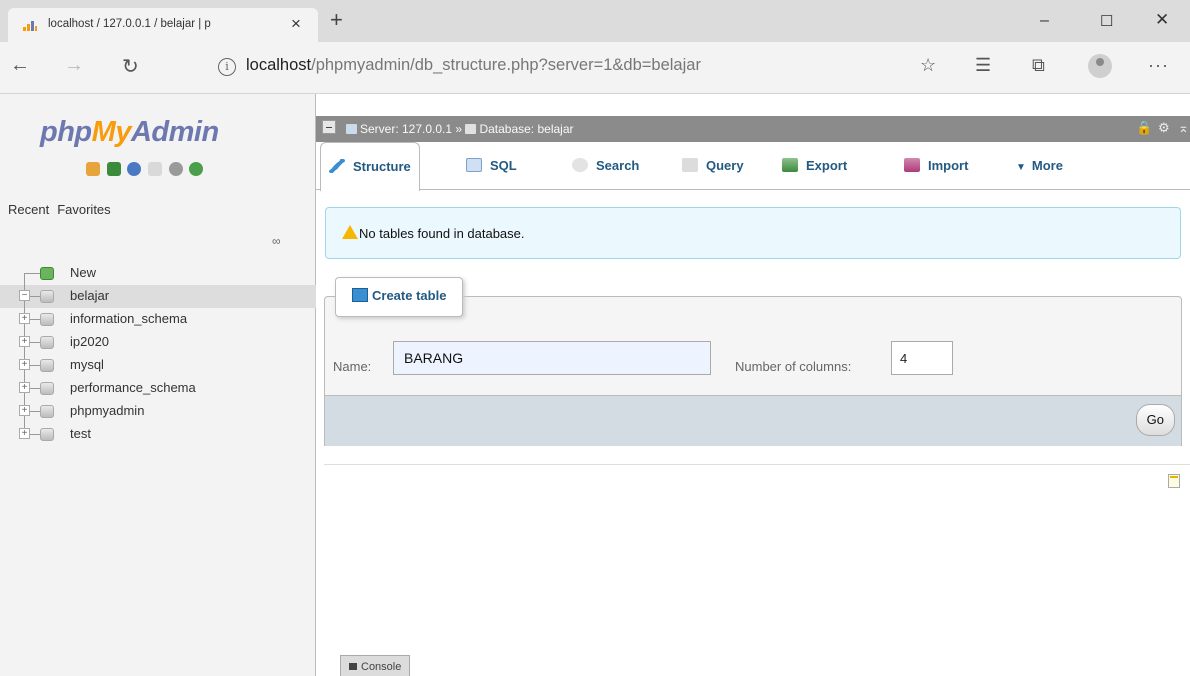  What do you see at coordinates (158, 434) in the screenshot?
I see `tree-item-test: + test` at bounding box center [158, 434].